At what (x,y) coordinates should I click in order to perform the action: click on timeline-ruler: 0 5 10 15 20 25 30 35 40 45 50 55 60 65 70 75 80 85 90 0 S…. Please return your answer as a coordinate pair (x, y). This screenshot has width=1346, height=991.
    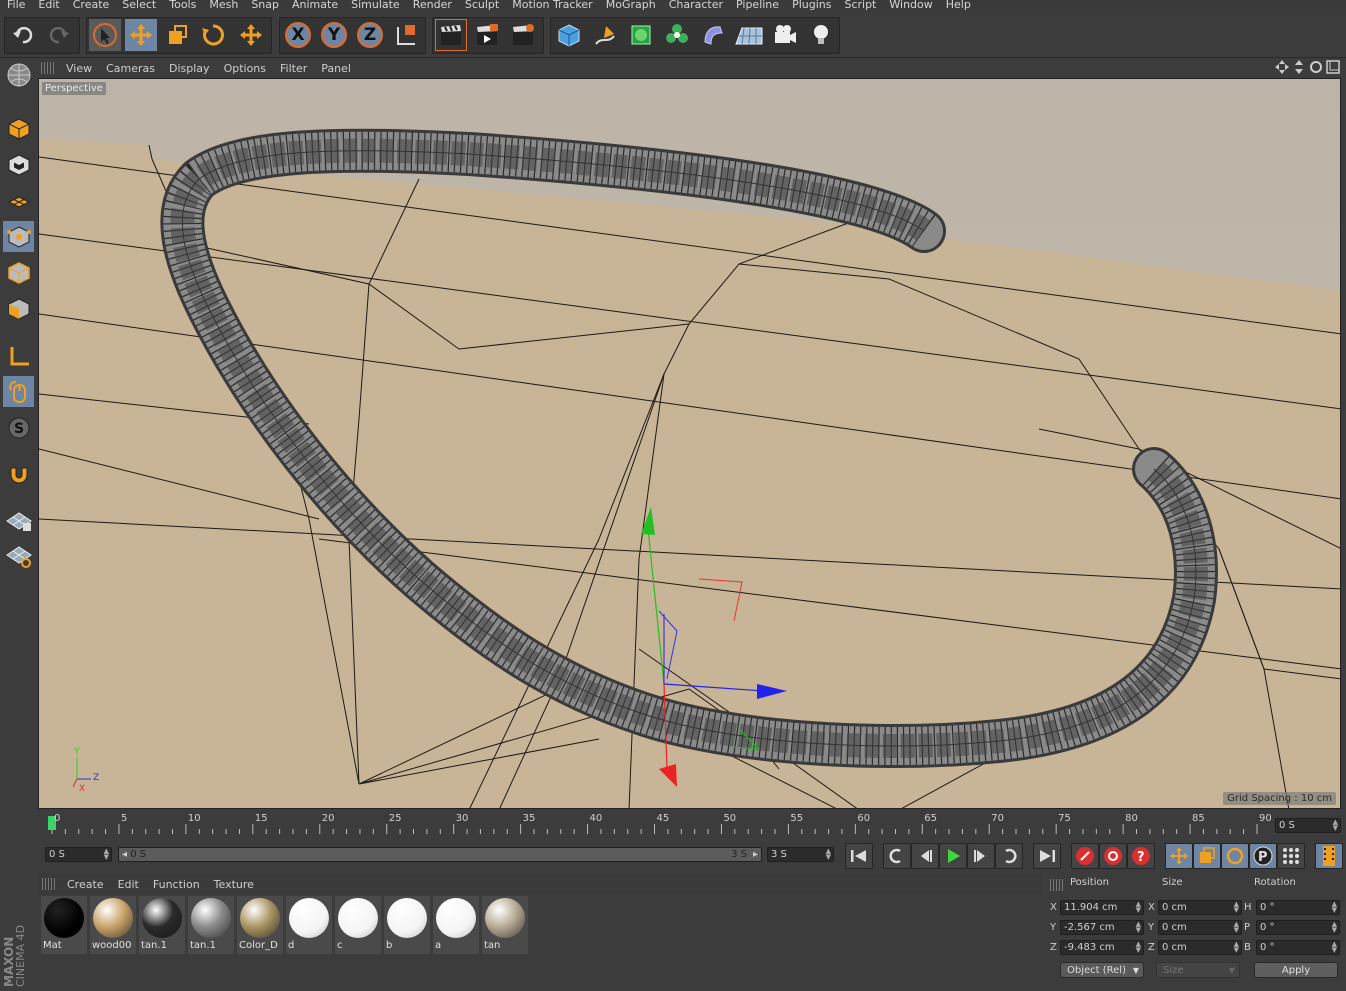
    Looking at the image, I should click on (692, 827).